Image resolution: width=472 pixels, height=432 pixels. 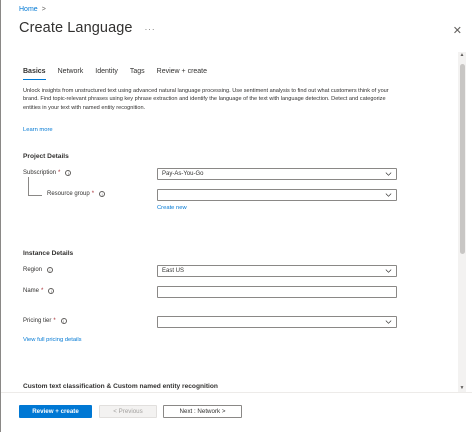 I want to click on page-title: Create Language, so click(x=76, y=28).